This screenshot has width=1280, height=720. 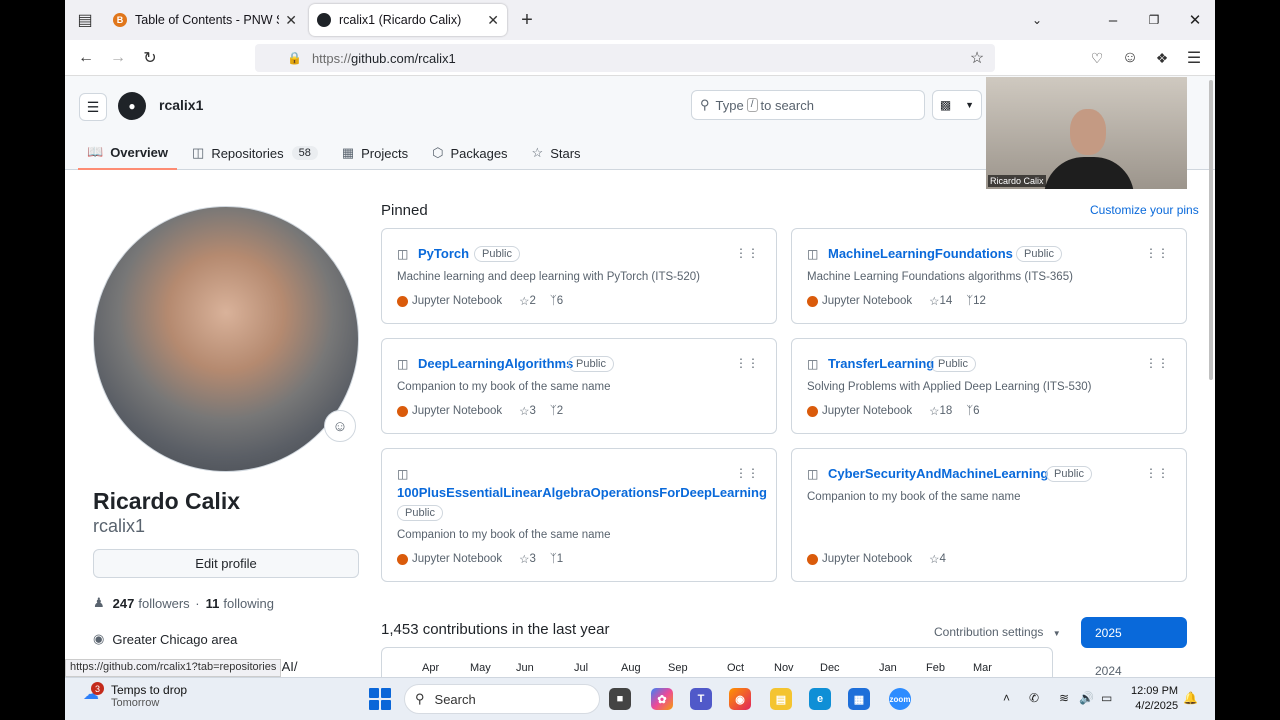 What do you see at coordinates (945, 411) in the screenshot?
I see `star-count: 18` at bounding box center [945, 411].